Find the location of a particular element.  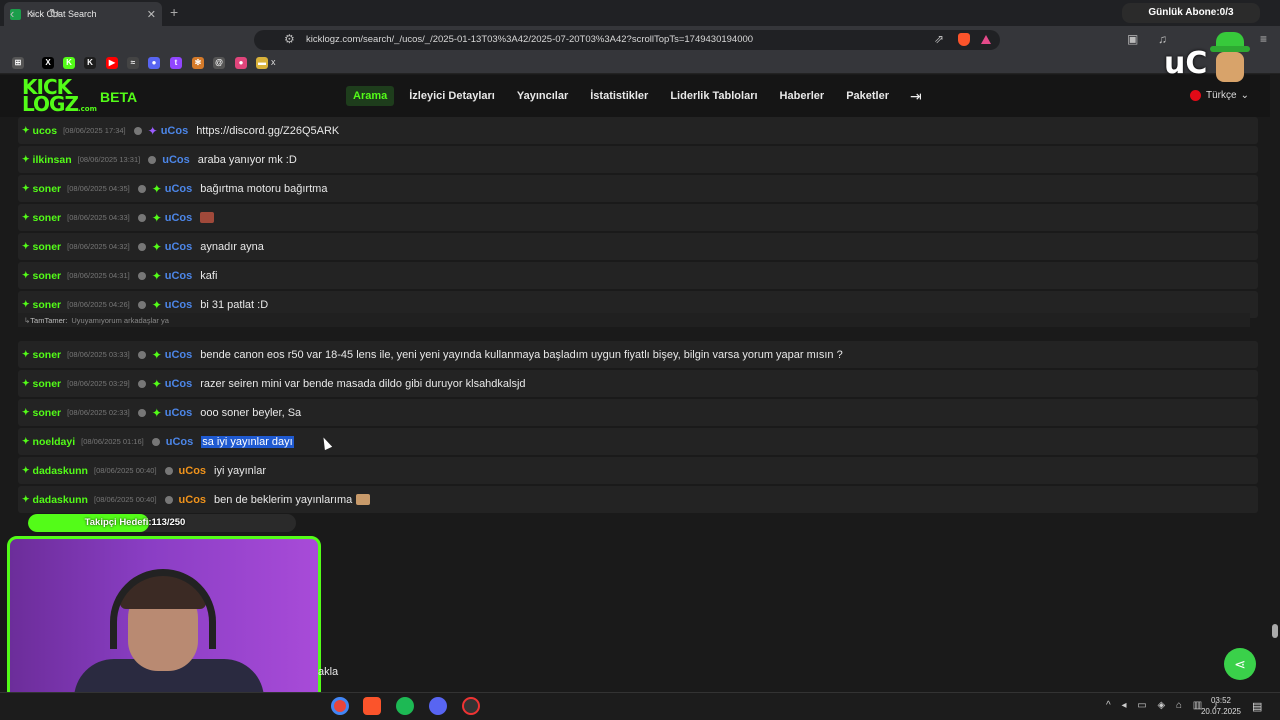

login-icon: ⇥ is located at coordinates (916, 96).